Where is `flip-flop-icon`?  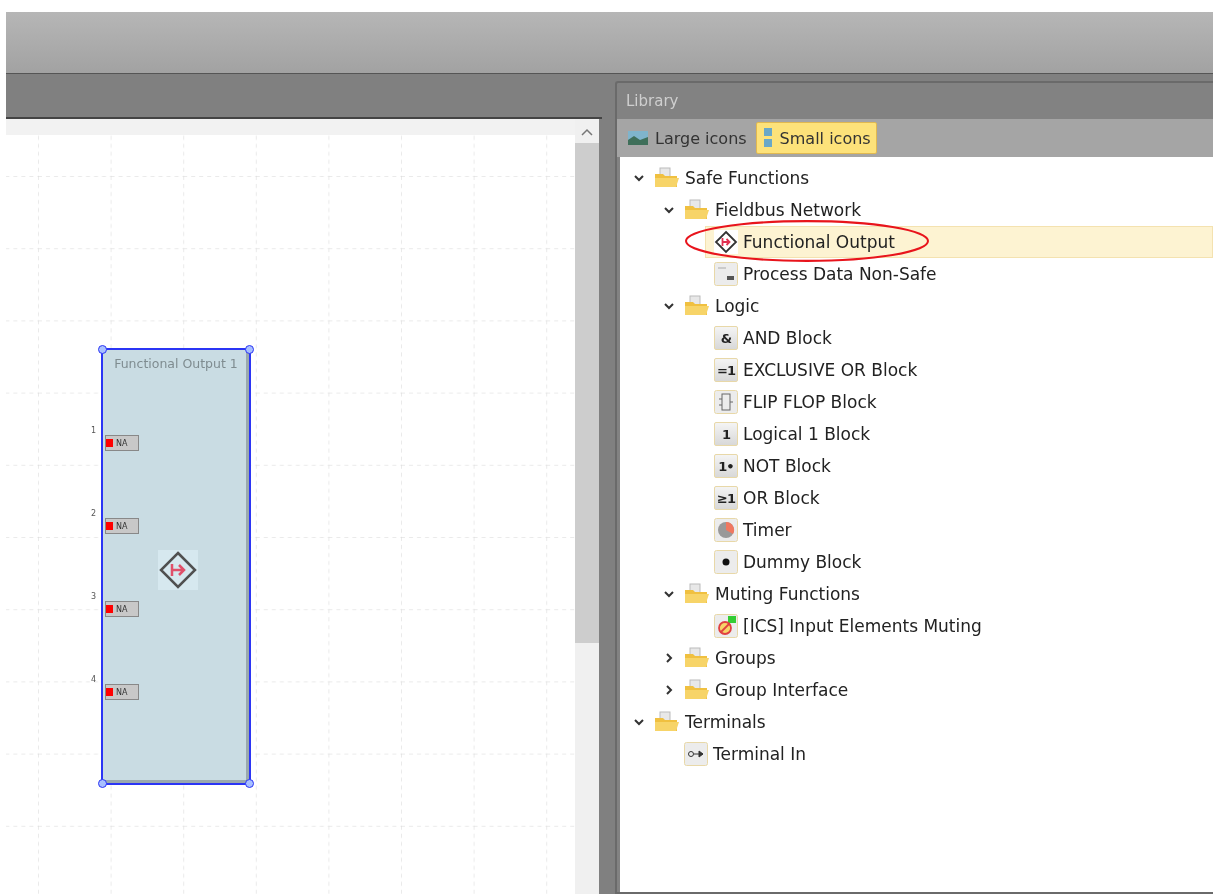
flip-flop-icon is located at coordinates (726, 402).